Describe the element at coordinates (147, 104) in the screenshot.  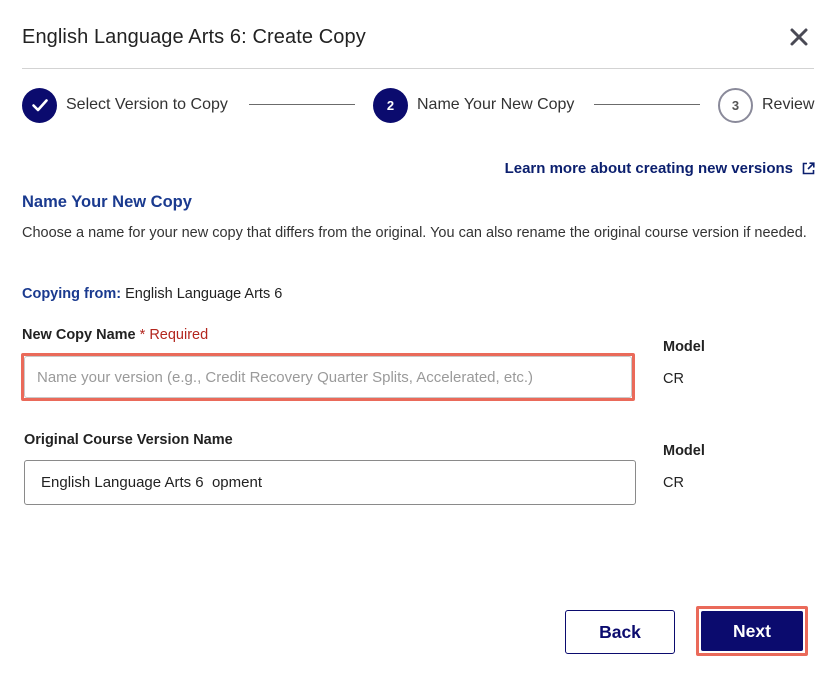
I see `step-1-label: Select Version to Copy` at that location.